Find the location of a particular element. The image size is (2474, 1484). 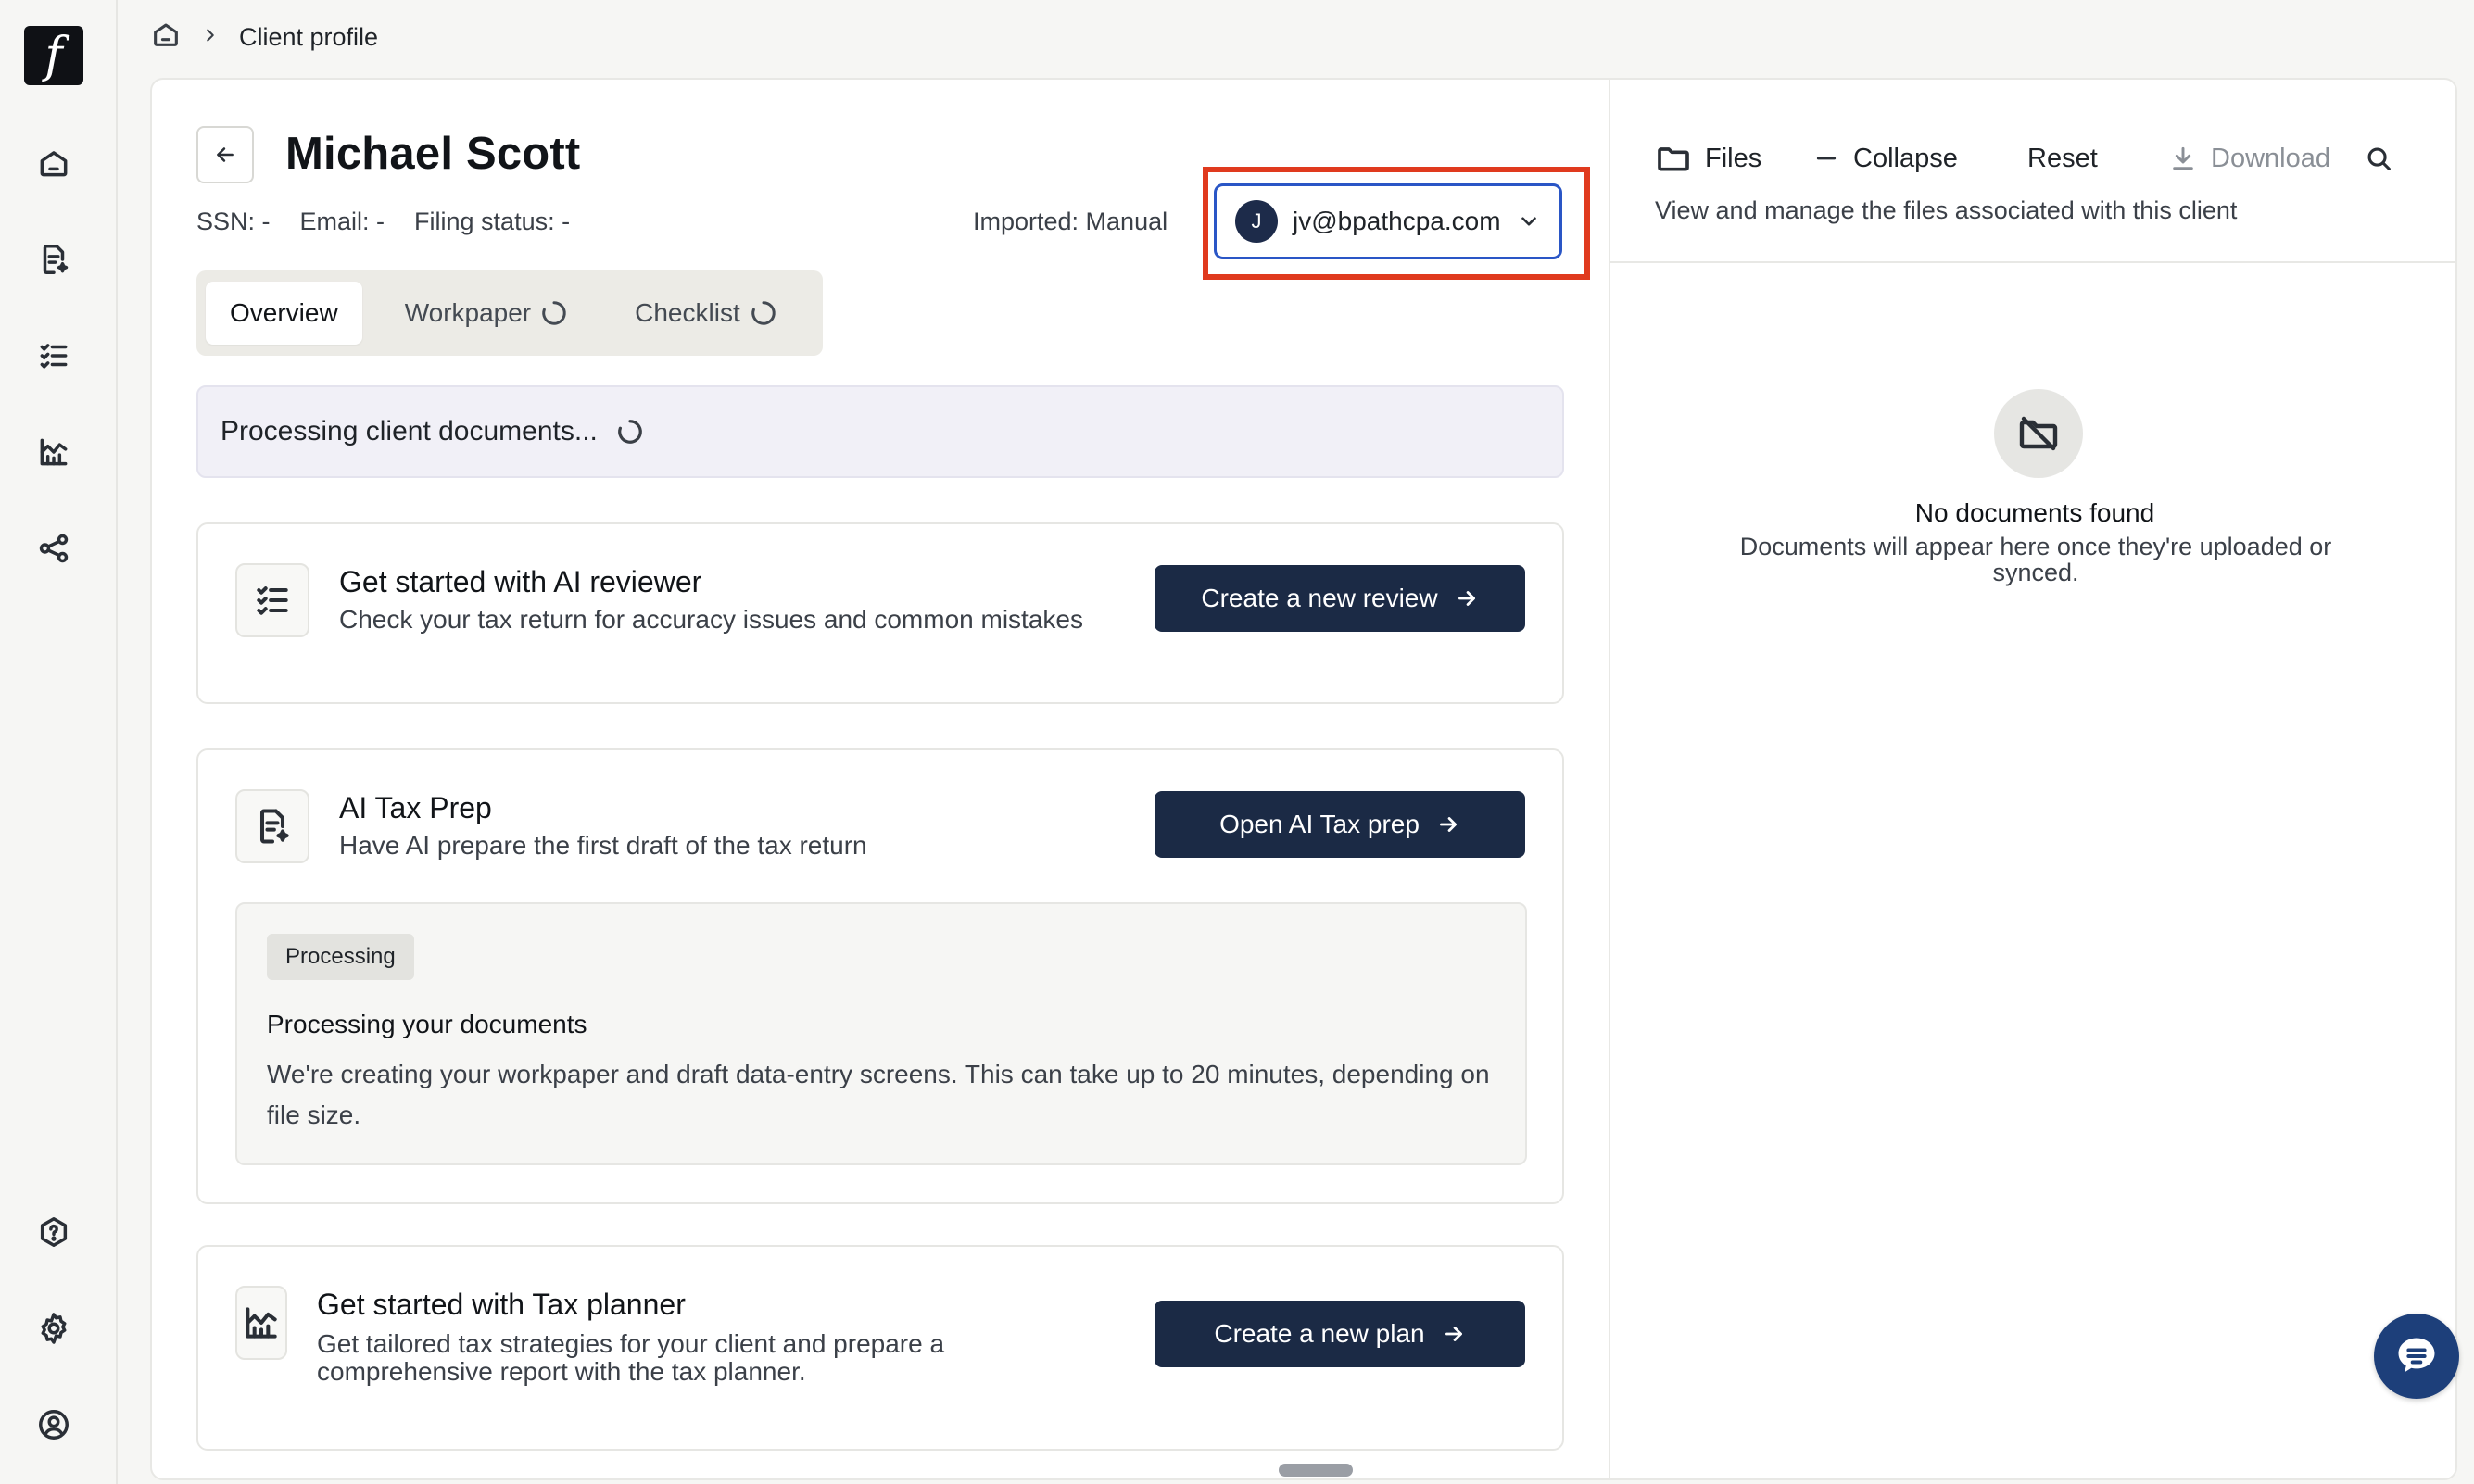

arrow-left-icon is located at coordinates (225, 154).